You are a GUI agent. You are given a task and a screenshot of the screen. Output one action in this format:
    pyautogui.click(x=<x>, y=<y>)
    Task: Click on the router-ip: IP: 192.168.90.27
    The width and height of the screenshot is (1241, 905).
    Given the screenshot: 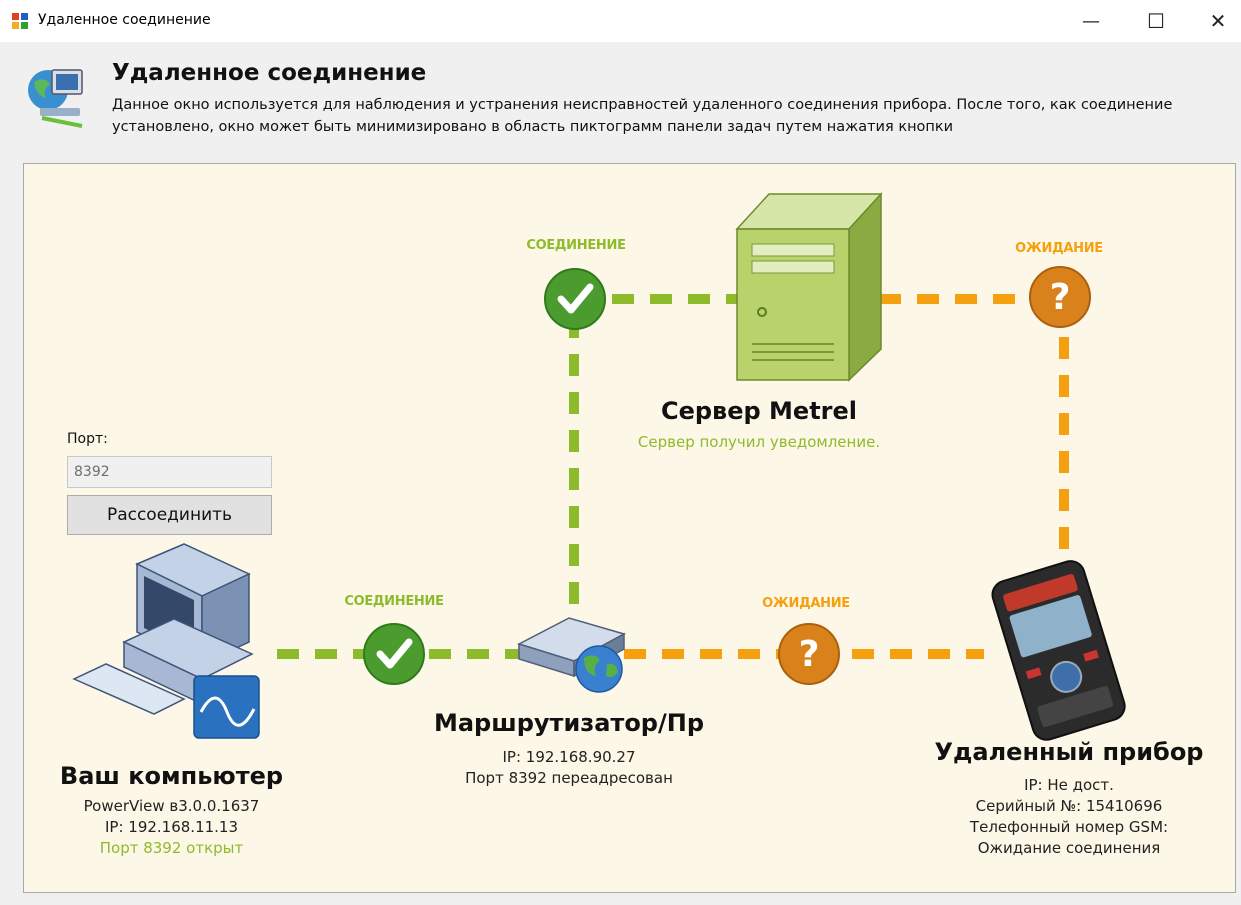 What is the action you would take?
    pyautogui.click(x=569, y=757)
    